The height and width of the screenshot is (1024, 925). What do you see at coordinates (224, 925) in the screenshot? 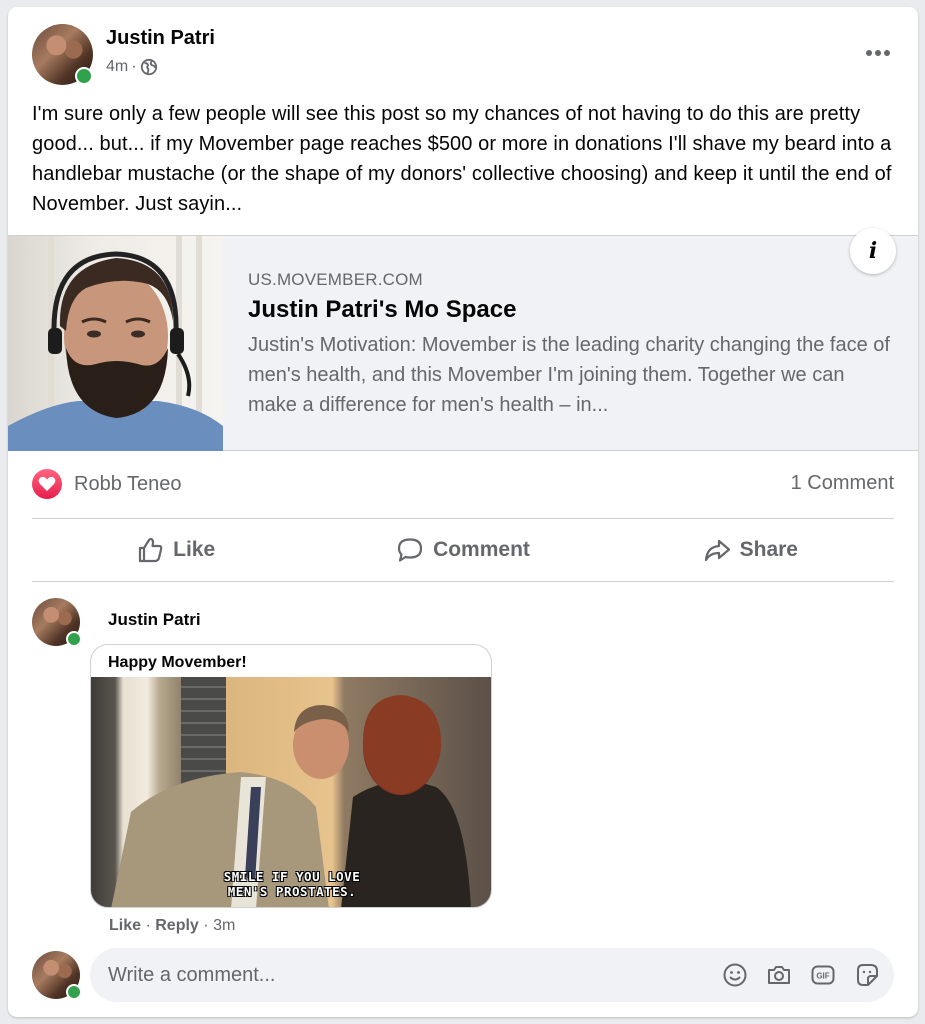
I see `comment-time: 3m` at bounding box center [224, 925].